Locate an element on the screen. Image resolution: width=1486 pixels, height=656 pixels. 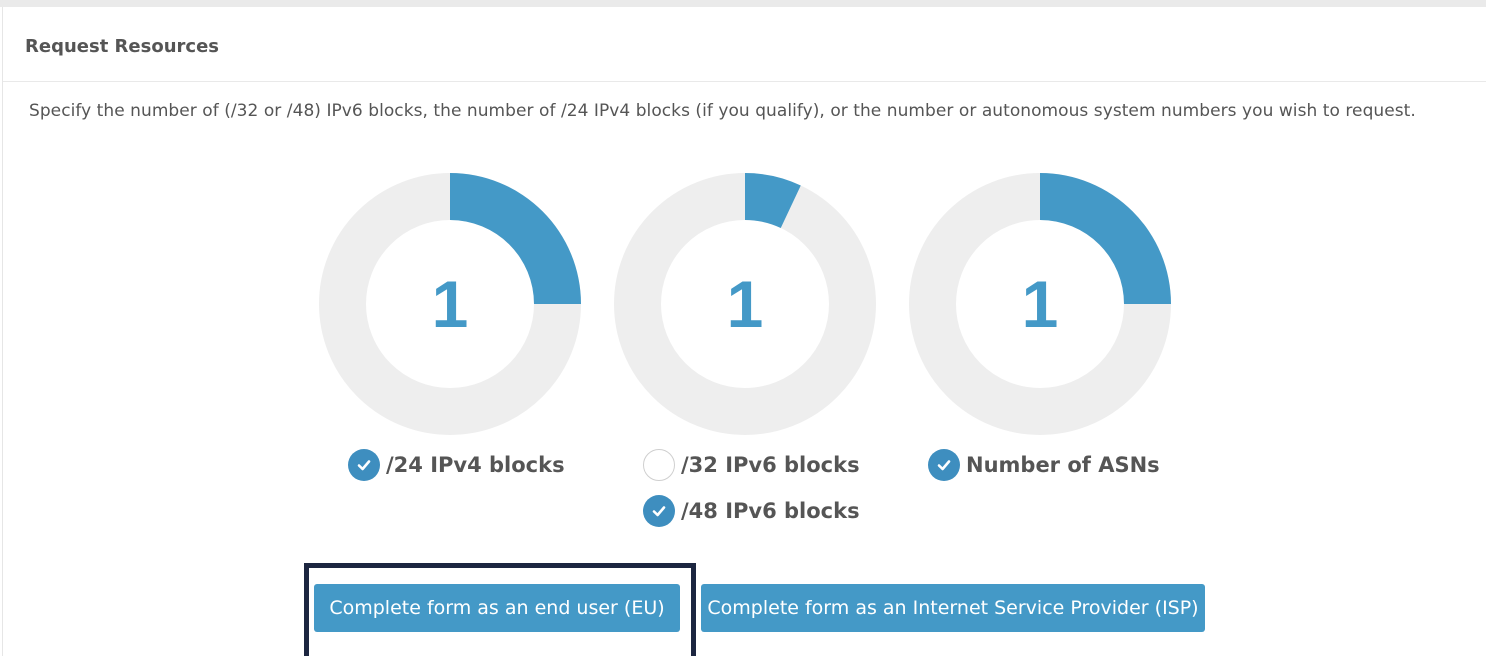
panel-header: Request Resources is located at coordinates (744, 44).